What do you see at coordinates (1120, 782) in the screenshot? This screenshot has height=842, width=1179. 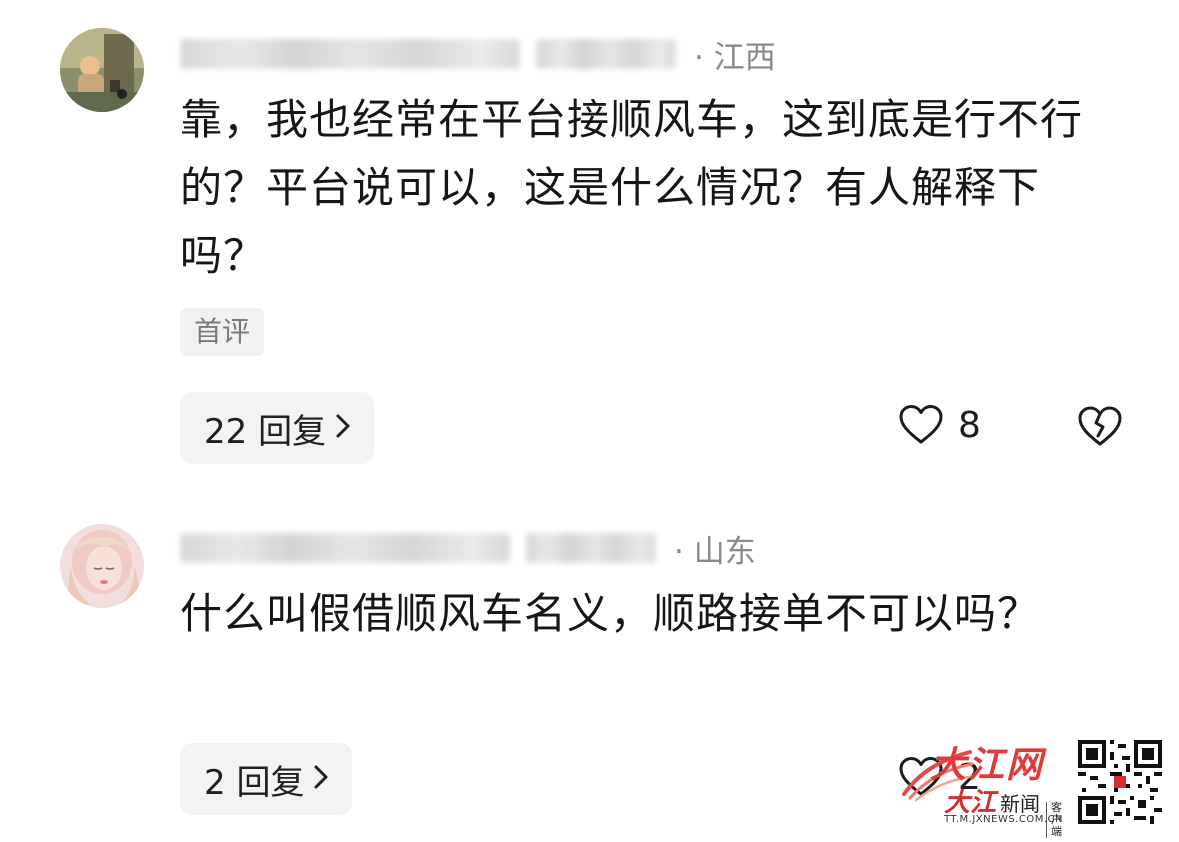 I see `qr-code-icon` at bounding box center [1120, 782].